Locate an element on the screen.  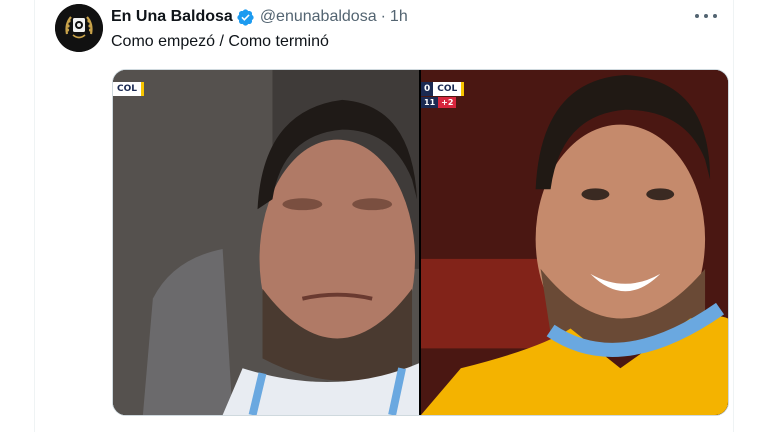
tweet-header: En Una Baldosa @enunabaldosa · 1h is located at coordinates (259, 17).